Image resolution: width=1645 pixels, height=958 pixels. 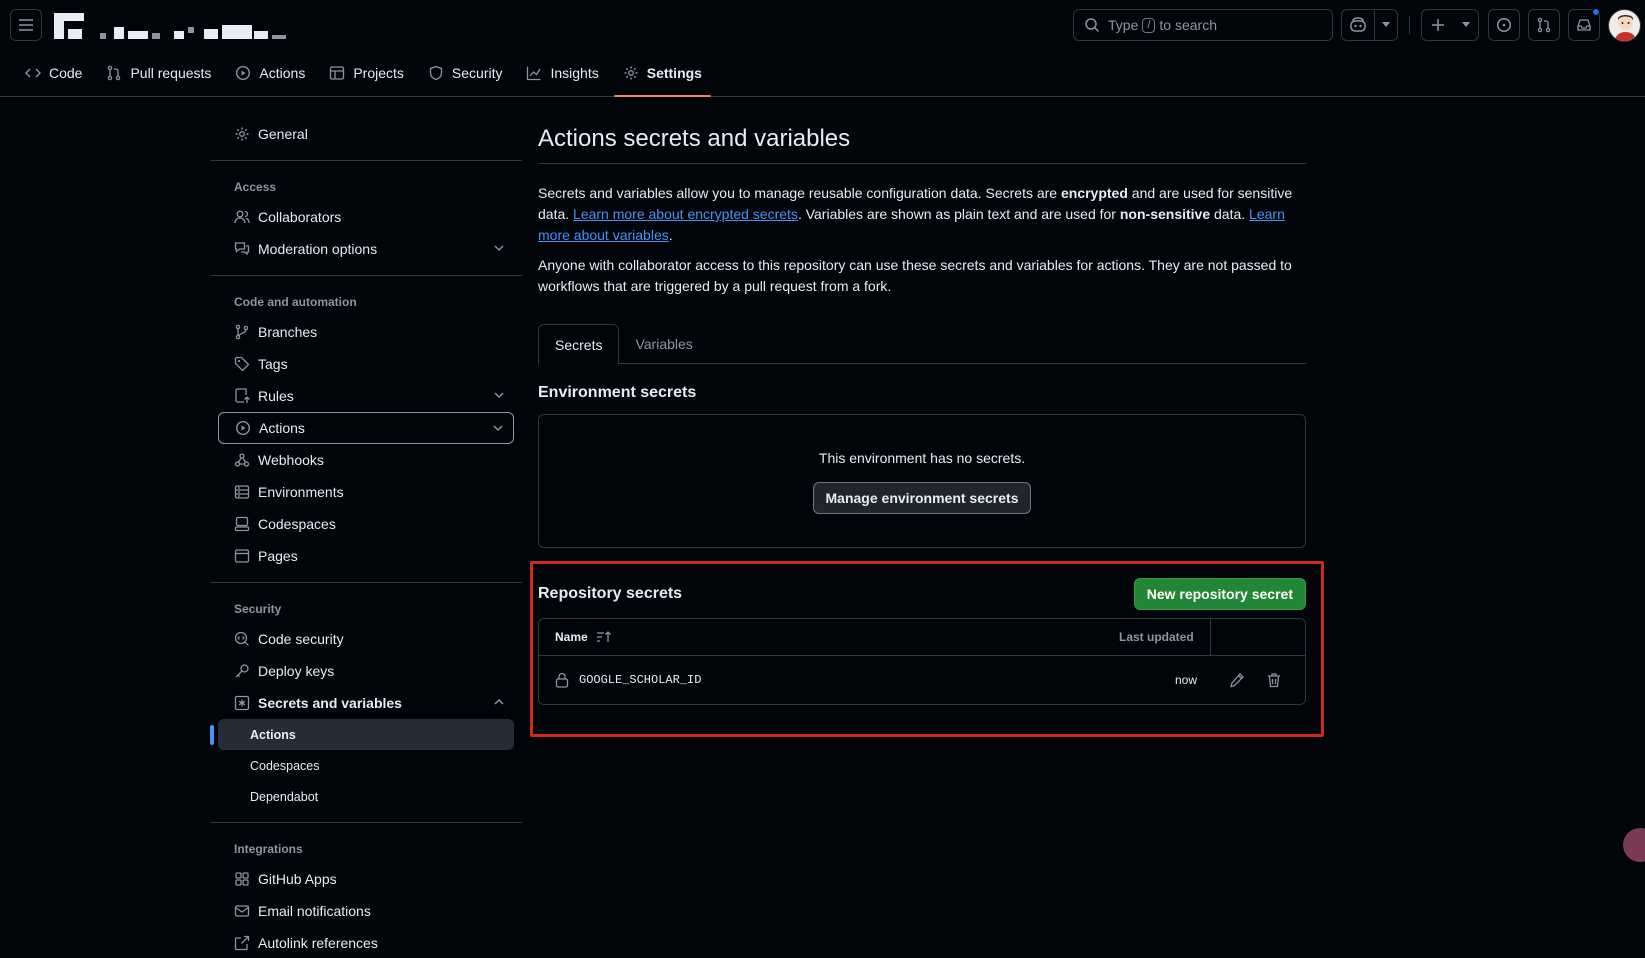 What do you see at coordinates (301, 639) in the screenshot?
I see `sidebar-item-code-security-label: Code security` at bounding box center [301, 639].